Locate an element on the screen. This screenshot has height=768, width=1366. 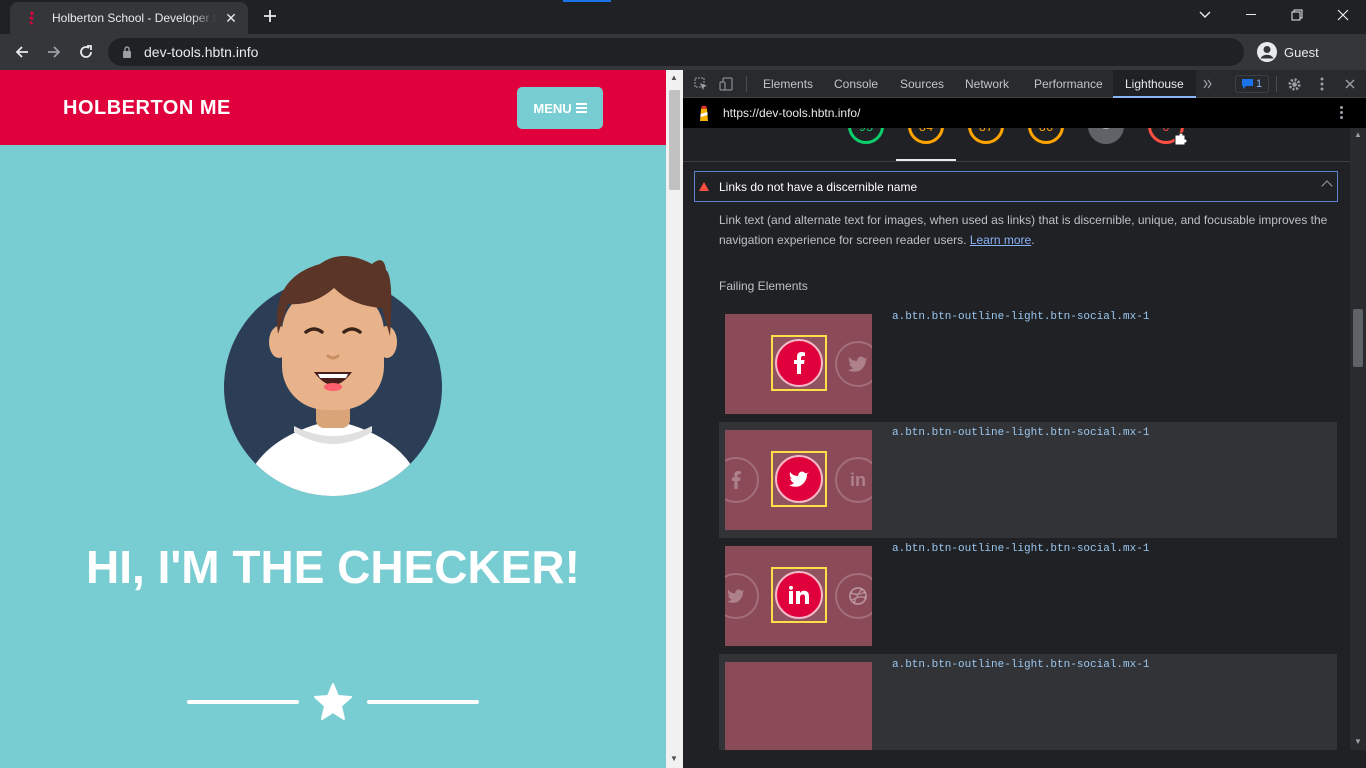
tab-lighthouse: Lighthouse is located at coordinates (1154, 84).